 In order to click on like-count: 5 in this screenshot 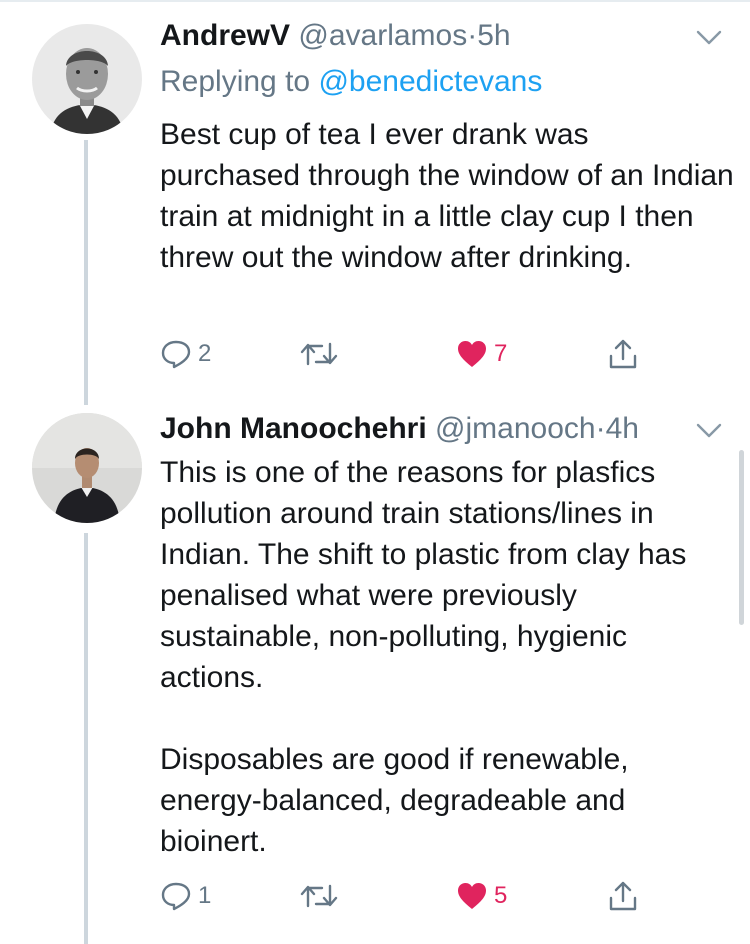, I will do `click(501, 895)`.